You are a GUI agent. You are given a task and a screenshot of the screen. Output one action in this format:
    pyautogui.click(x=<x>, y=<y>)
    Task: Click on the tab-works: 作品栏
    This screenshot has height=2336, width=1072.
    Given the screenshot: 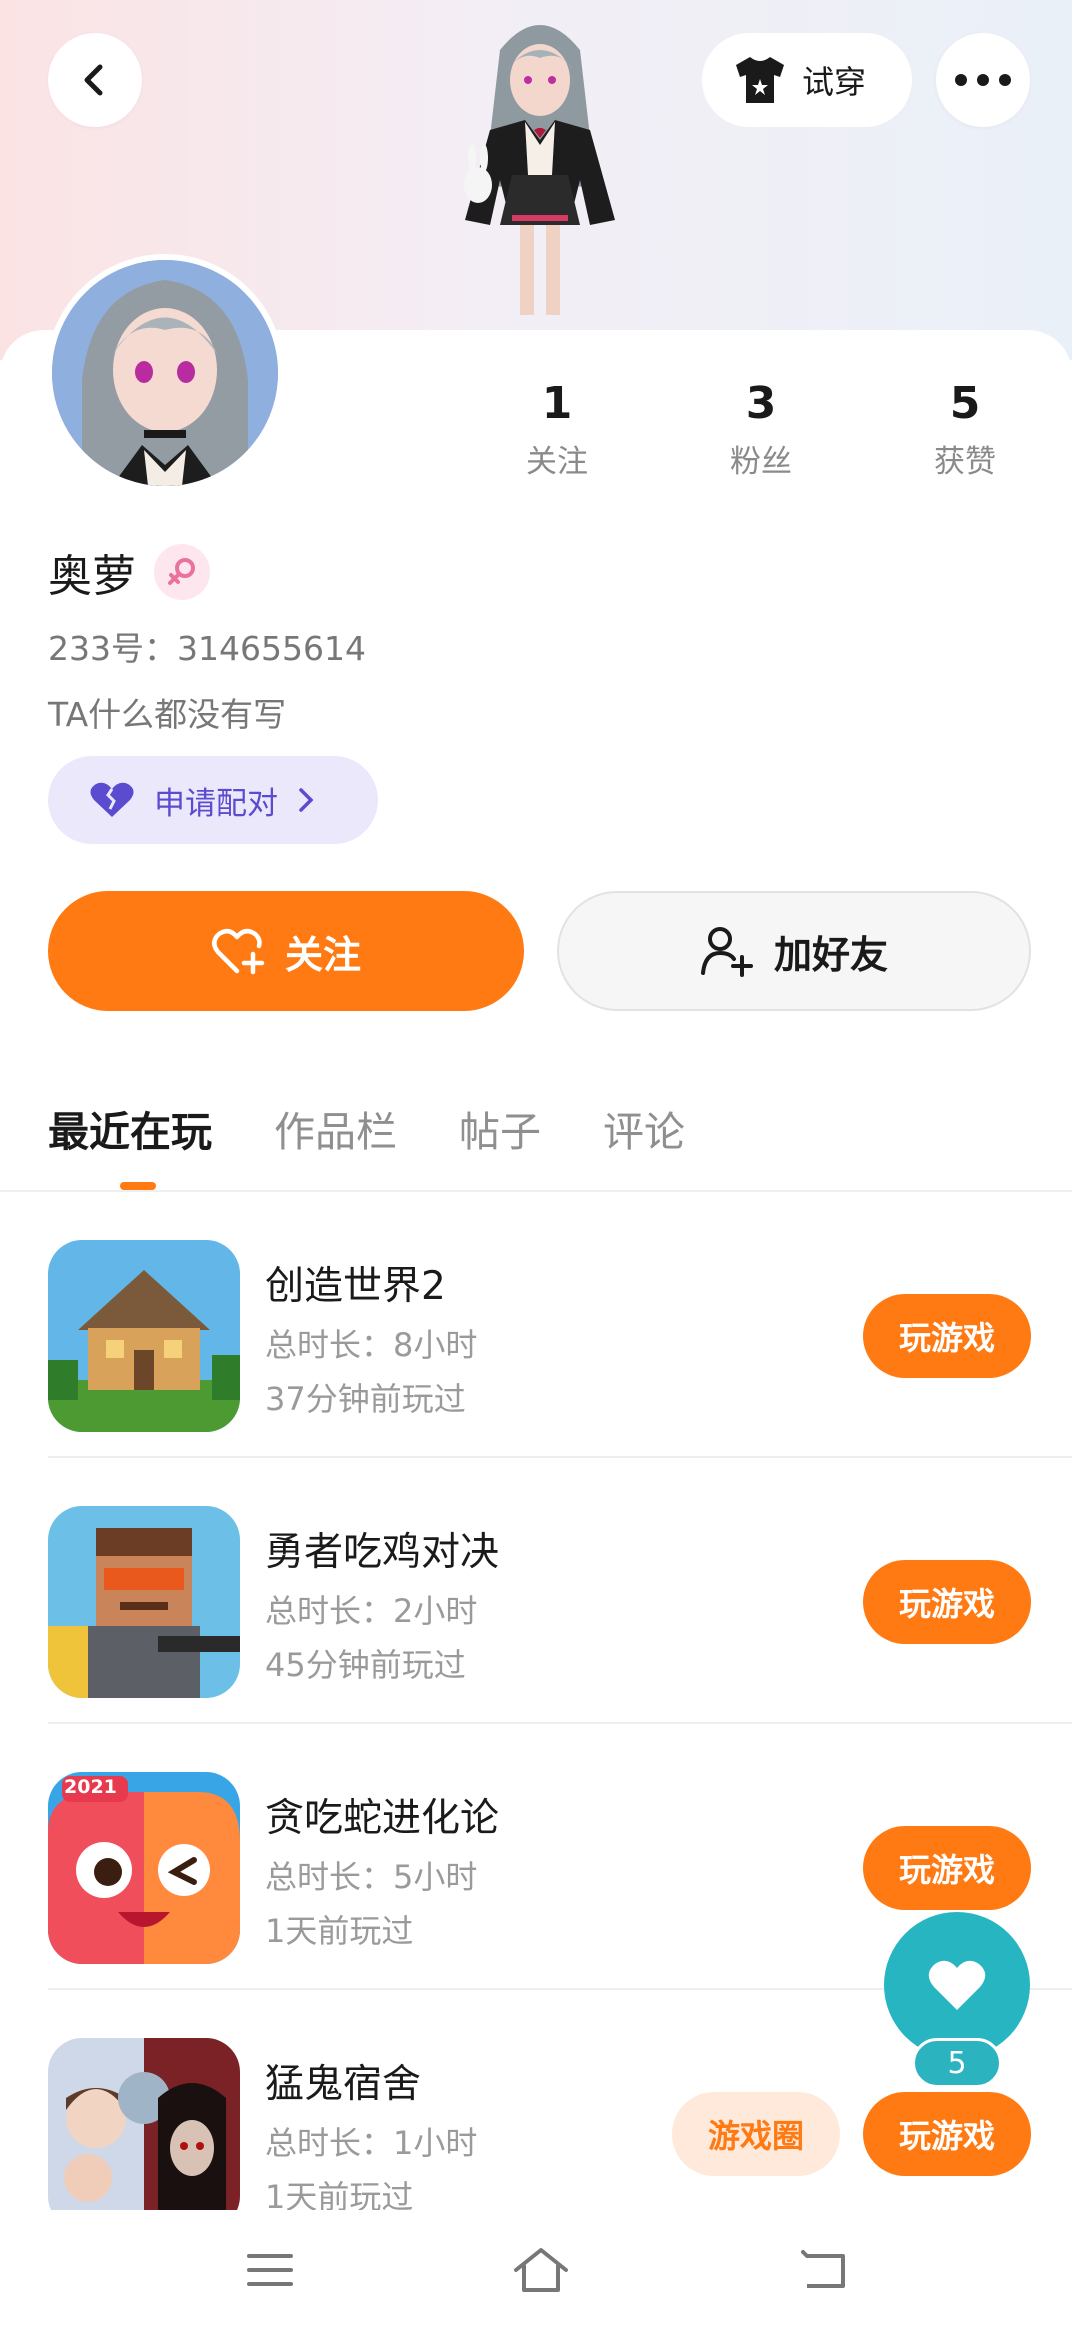 What is the action you would take?
    pyautogui.click(x=335, y=1128)
    